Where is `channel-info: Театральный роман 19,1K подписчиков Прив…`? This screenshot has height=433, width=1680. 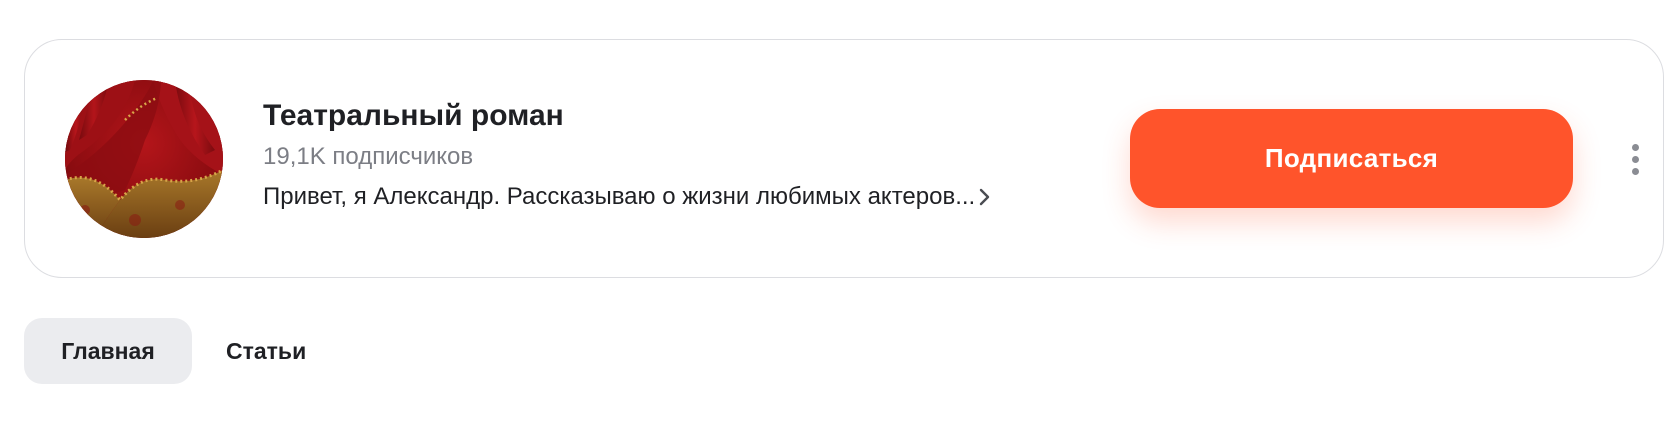
channel-info: Театральный роман 19,1K подписчиков Прив… is located at coordinates (663, 155).